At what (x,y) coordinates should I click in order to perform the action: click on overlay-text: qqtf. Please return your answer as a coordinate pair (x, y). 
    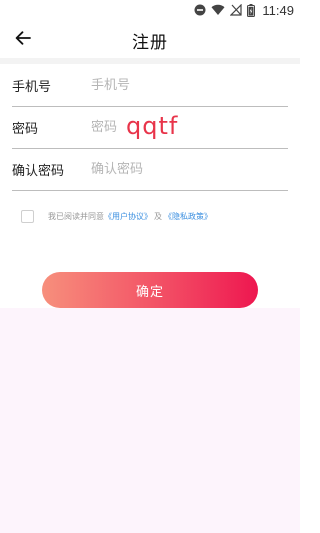
    Looking at the image, I should click on (152, 126).